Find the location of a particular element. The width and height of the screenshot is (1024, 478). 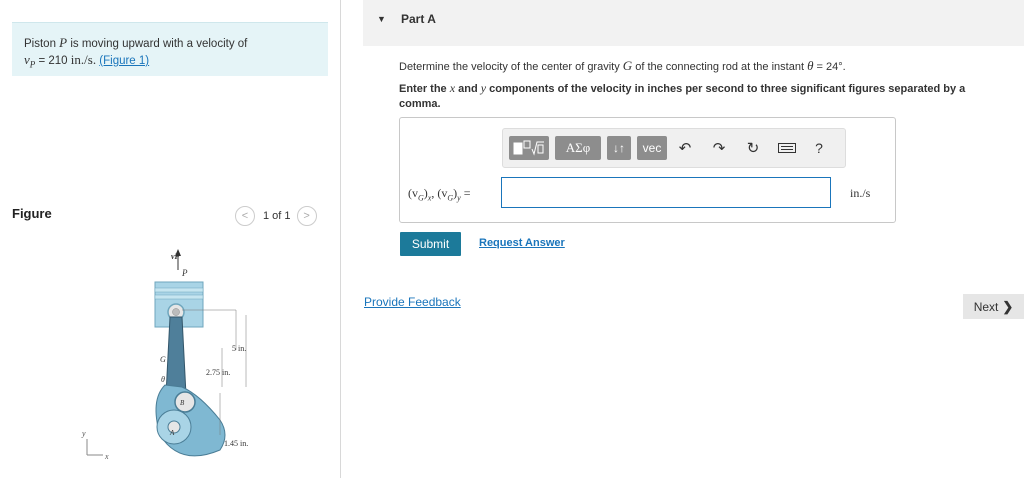

label-b: B is located at coordinates (182, 403).